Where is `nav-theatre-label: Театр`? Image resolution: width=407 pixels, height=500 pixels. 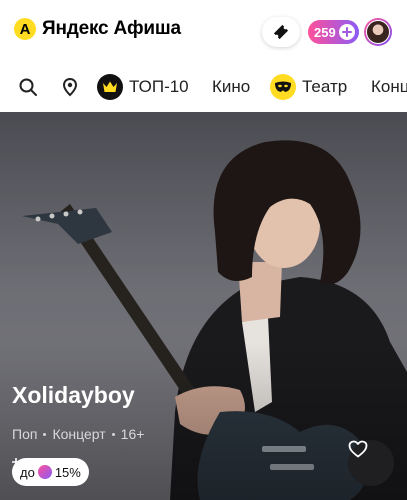 nav-theatre-label: Театр is located at coordinates (325, 86).